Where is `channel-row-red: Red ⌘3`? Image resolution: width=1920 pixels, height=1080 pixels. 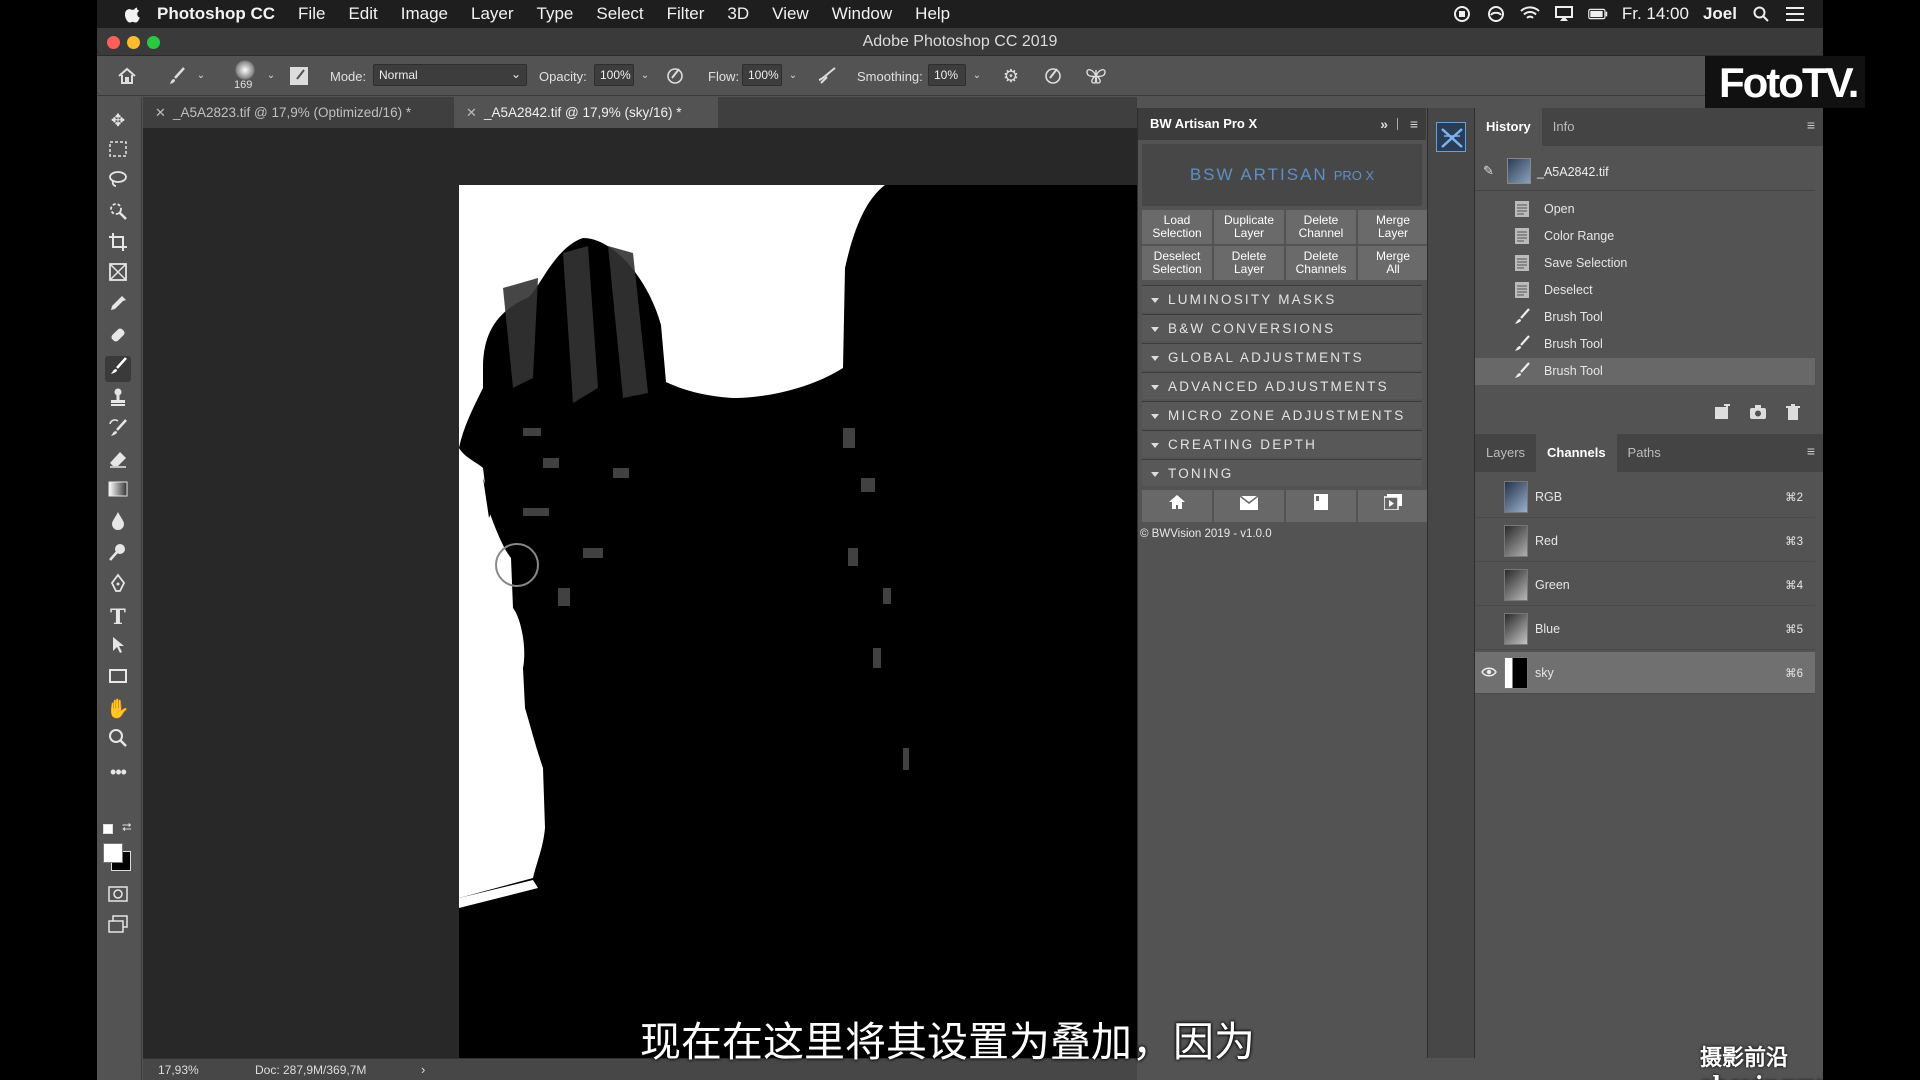
channel-row-red: Red ⌘3 is located at coordinates (1645, 541).